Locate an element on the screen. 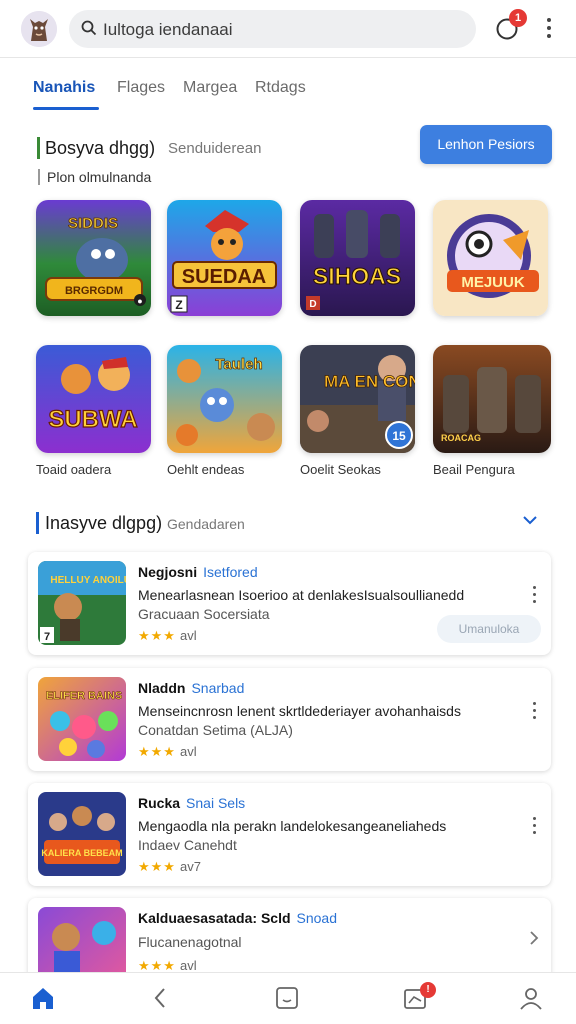  profile-icon is located at coordinates (532, 999).